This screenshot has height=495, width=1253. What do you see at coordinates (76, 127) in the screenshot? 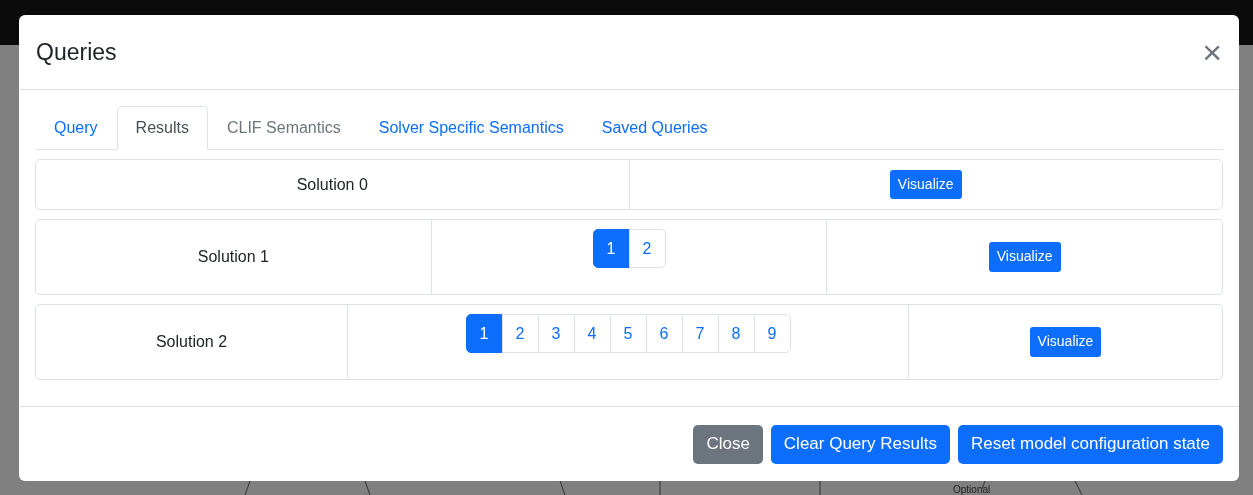
I see `tab: Query` at bounding box center [76, 127].